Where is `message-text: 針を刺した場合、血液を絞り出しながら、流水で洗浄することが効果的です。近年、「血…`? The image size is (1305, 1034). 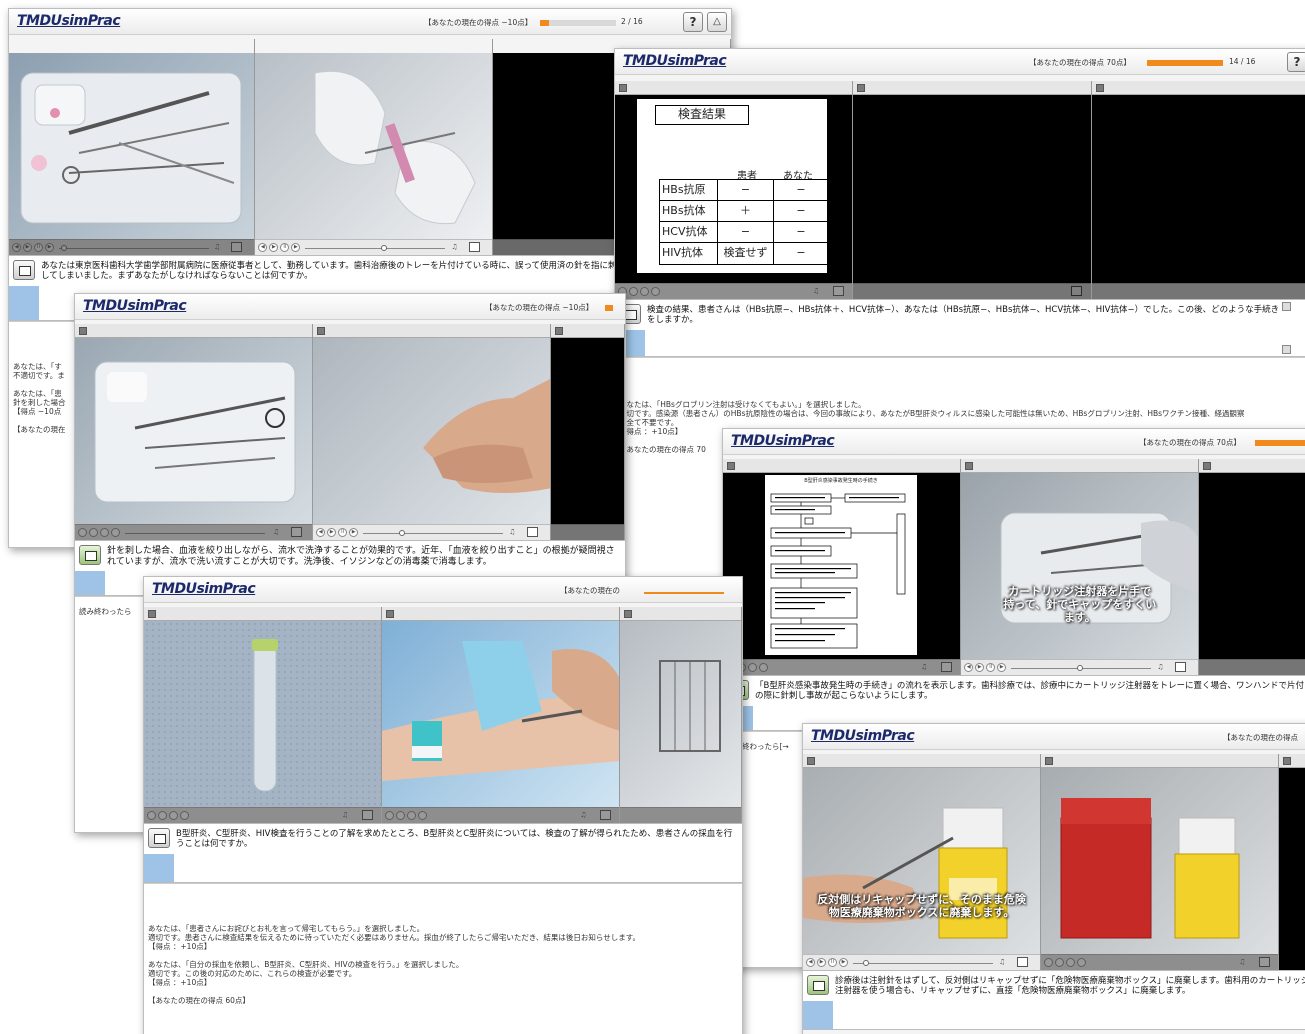
message-text: 針を刺した場合、血液を絞り出しながら、流水で洗浄することが効果的です。近年、「血… is located at coordinates (361, 556).